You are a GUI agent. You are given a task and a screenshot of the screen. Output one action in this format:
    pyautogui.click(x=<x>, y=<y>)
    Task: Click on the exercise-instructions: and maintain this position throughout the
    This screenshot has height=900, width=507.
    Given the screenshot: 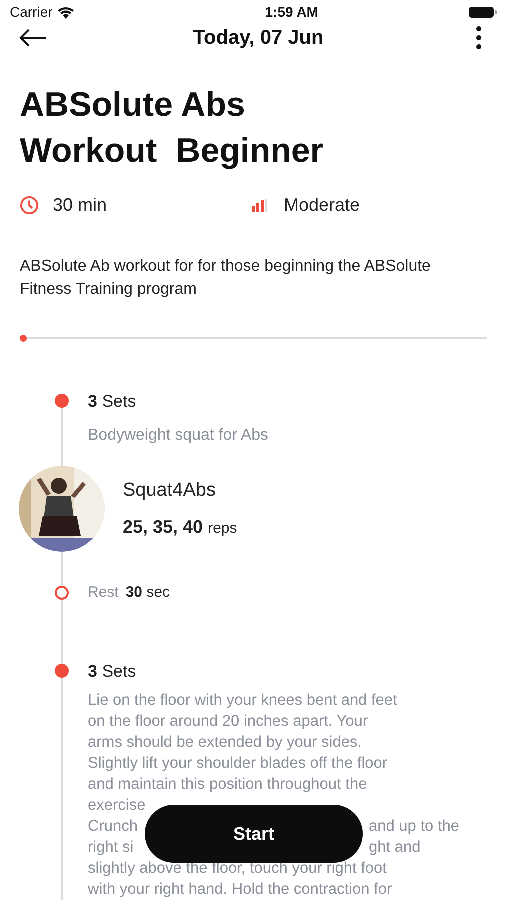 What is the action you would take?
    pyautogui.click(x=228, y=784)
    